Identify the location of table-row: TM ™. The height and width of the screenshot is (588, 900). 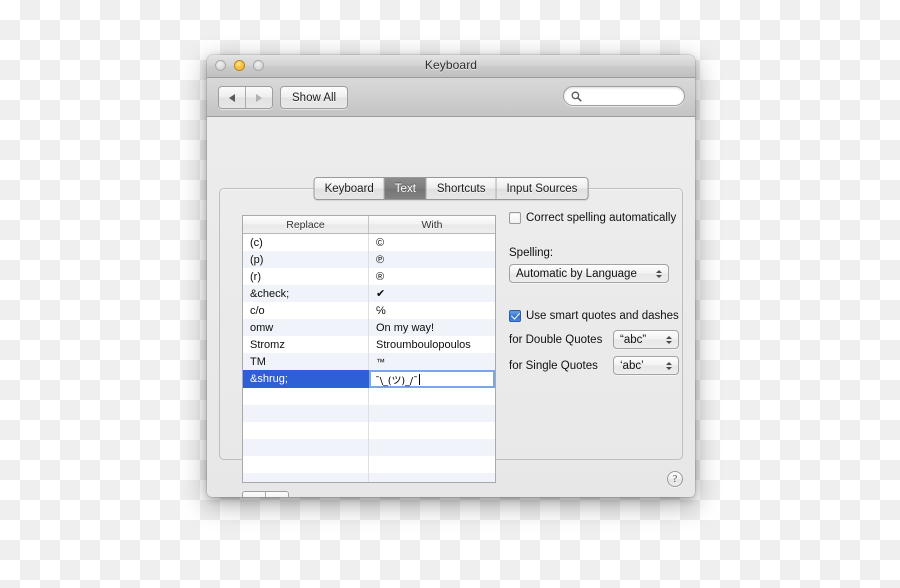
(369, 361).